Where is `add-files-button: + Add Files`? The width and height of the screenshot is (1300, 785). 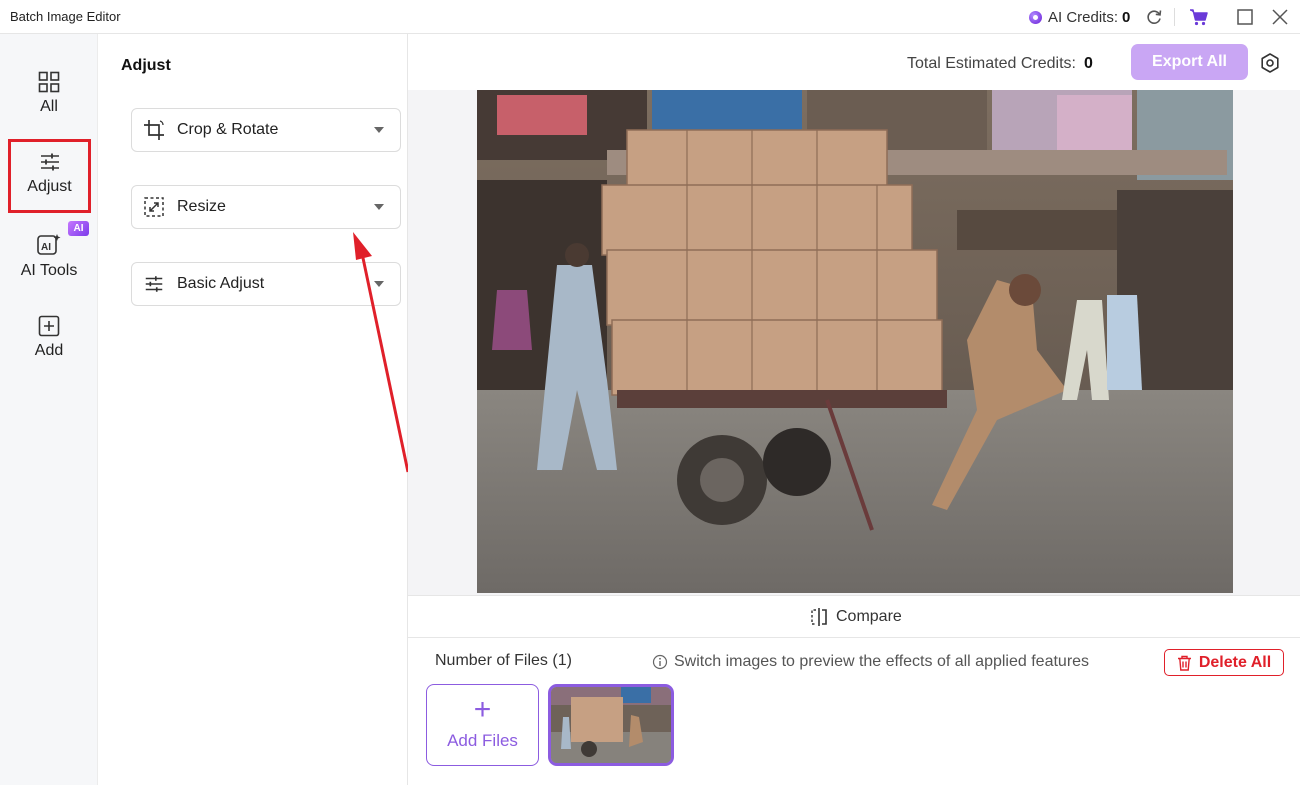
add-files-button: + Add Files is located at coordinates (482, 725).